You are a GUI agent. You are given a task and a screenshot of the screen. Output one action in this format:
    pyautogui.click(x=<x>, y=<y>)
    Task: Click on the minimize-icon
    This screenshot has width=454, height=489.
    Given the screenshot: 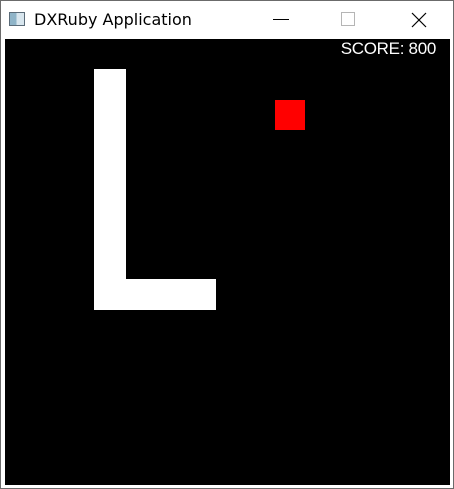 What is the action you would take?
    pyautogui.click(x=281, y=19)
    